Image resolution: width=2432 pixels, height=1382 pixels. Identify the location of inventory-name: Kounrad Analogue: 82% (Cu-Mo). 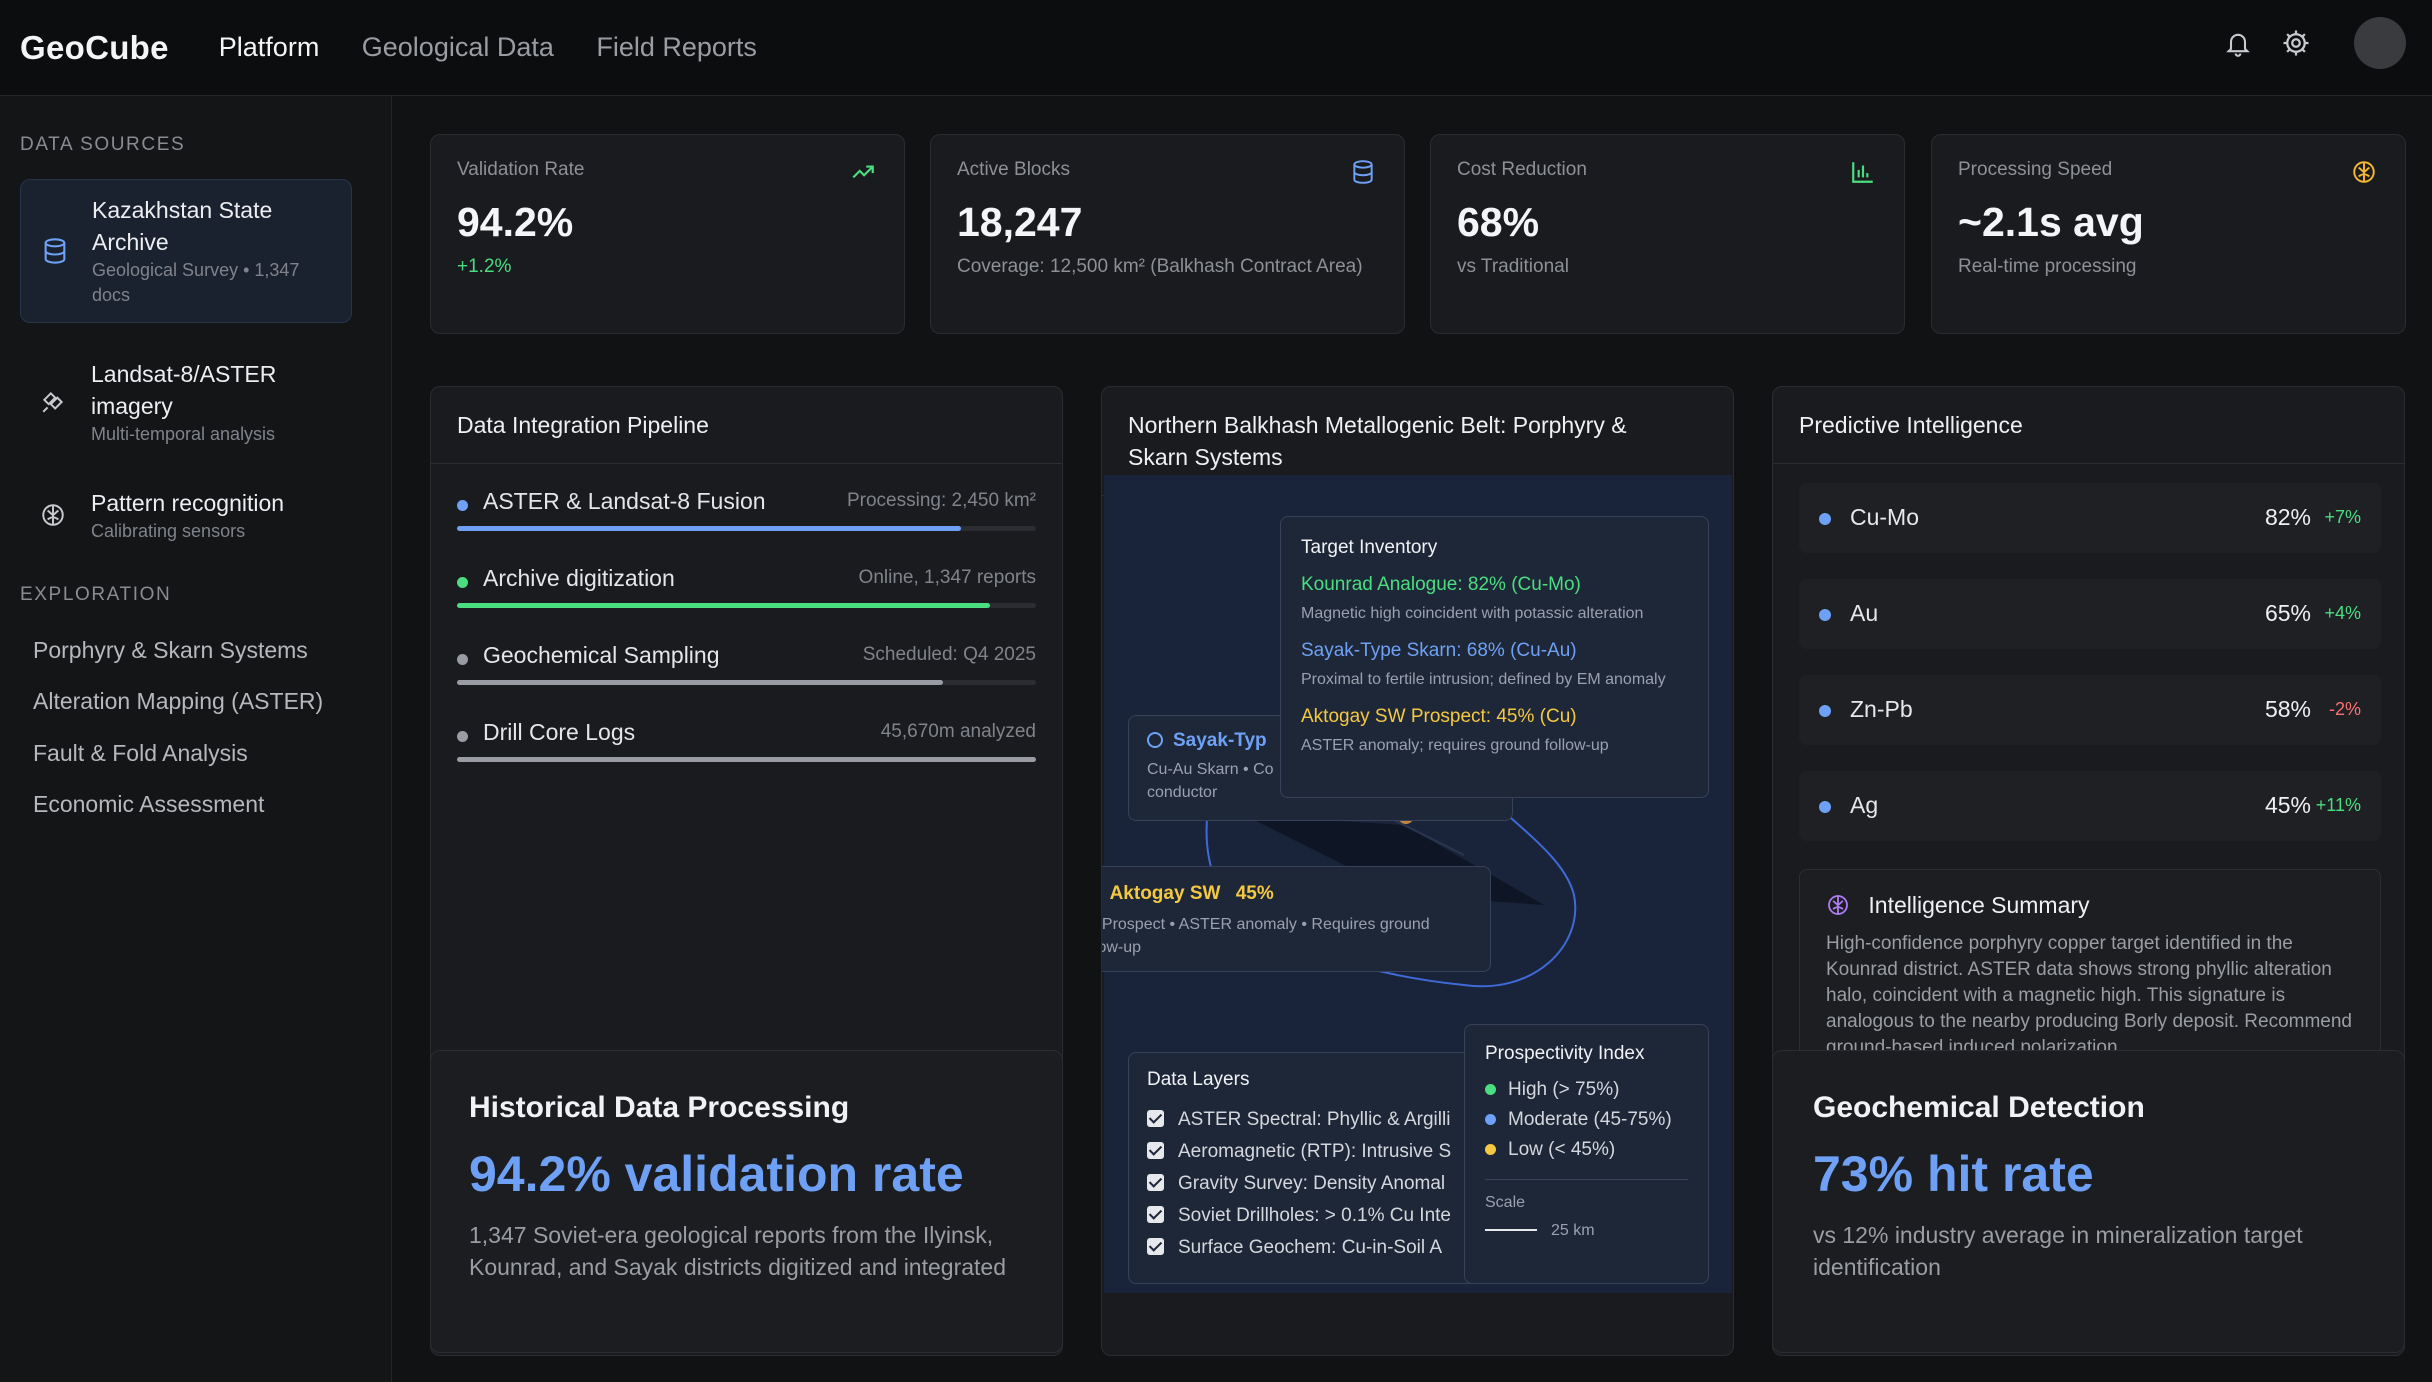
(1441, 584).